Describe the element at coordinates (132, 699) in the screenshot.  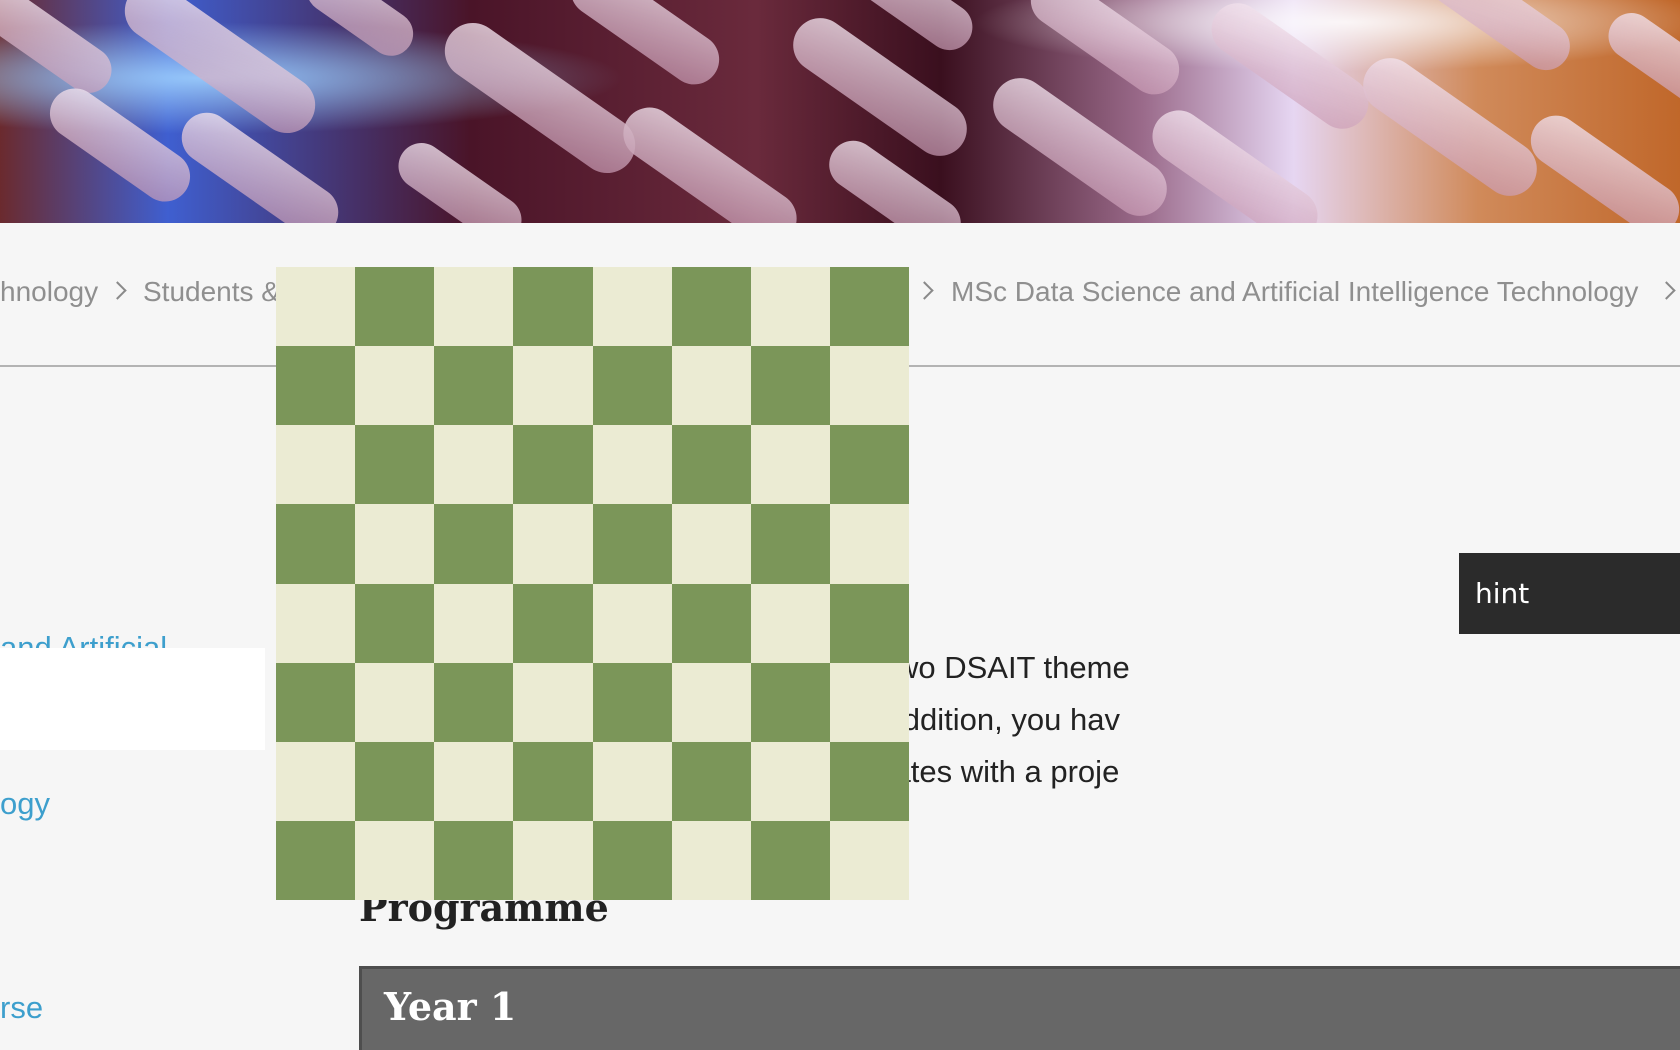
I see `sidebar-active-item` at that location.